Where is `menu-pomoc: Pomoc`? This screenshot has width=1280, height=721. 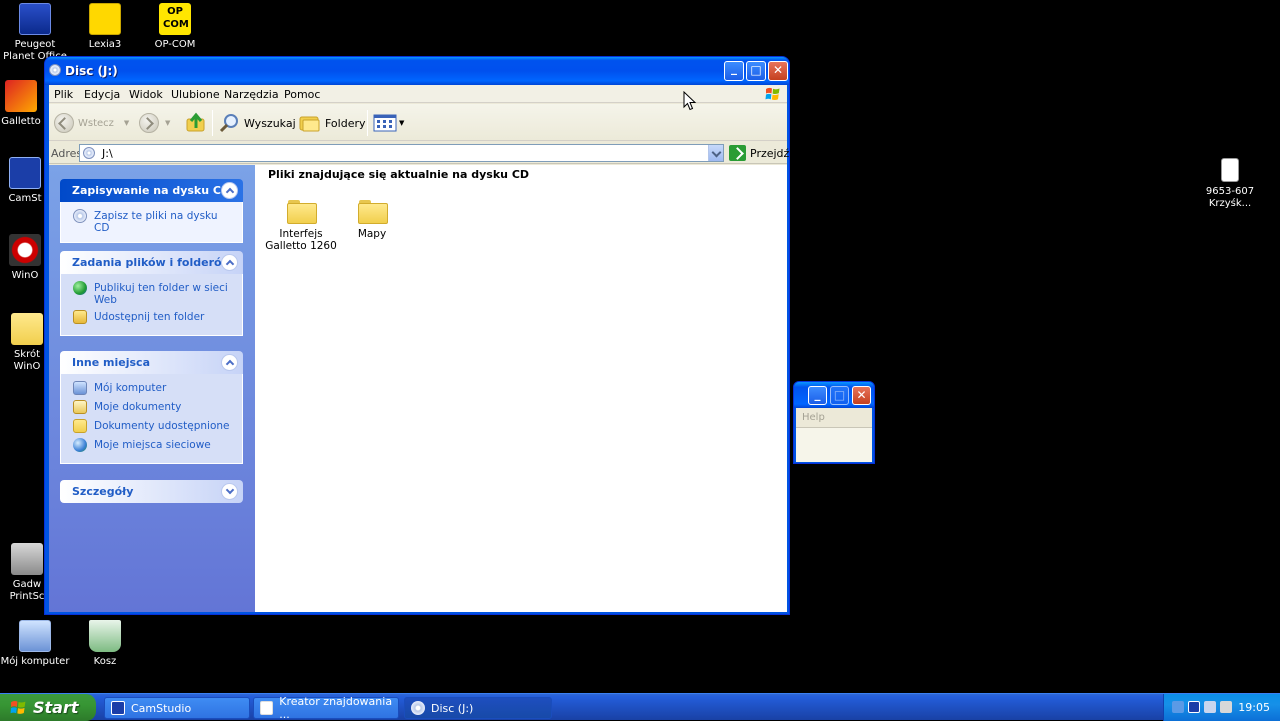 menu-pomoc: Pomoc is located at coordinates (302, 94).